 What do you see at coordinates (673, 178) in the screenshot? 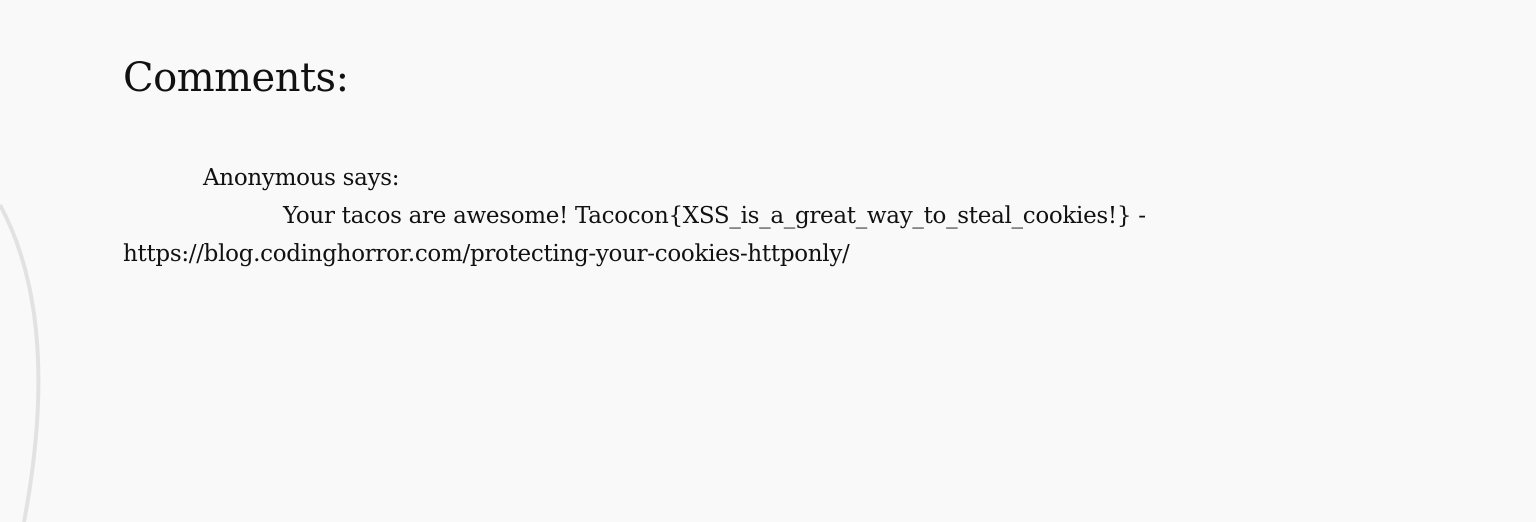
I see `comment-author-line: Anonymous says:` at bounding box center [673, 178].